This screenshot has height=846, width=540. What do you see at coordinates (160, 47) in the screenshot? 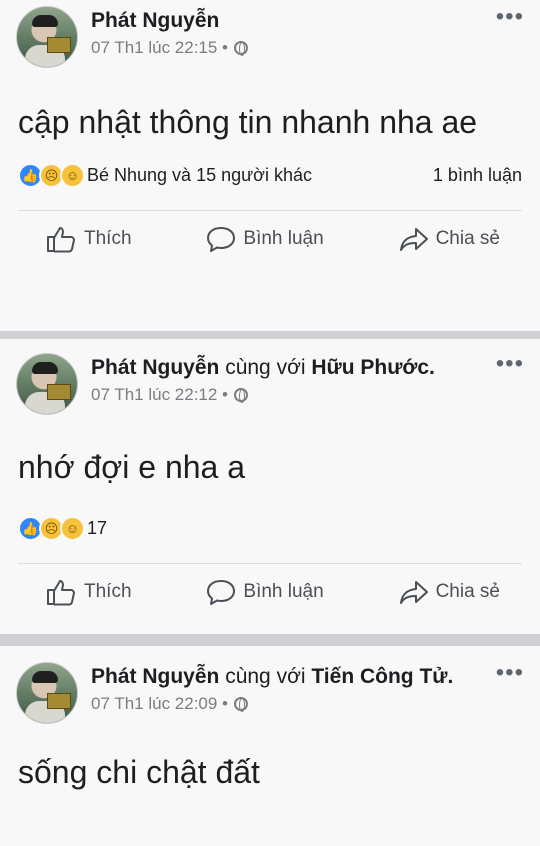
I see `time-text: 07 Th1 lúc 22:15 •` at bounding box center [160, 47].